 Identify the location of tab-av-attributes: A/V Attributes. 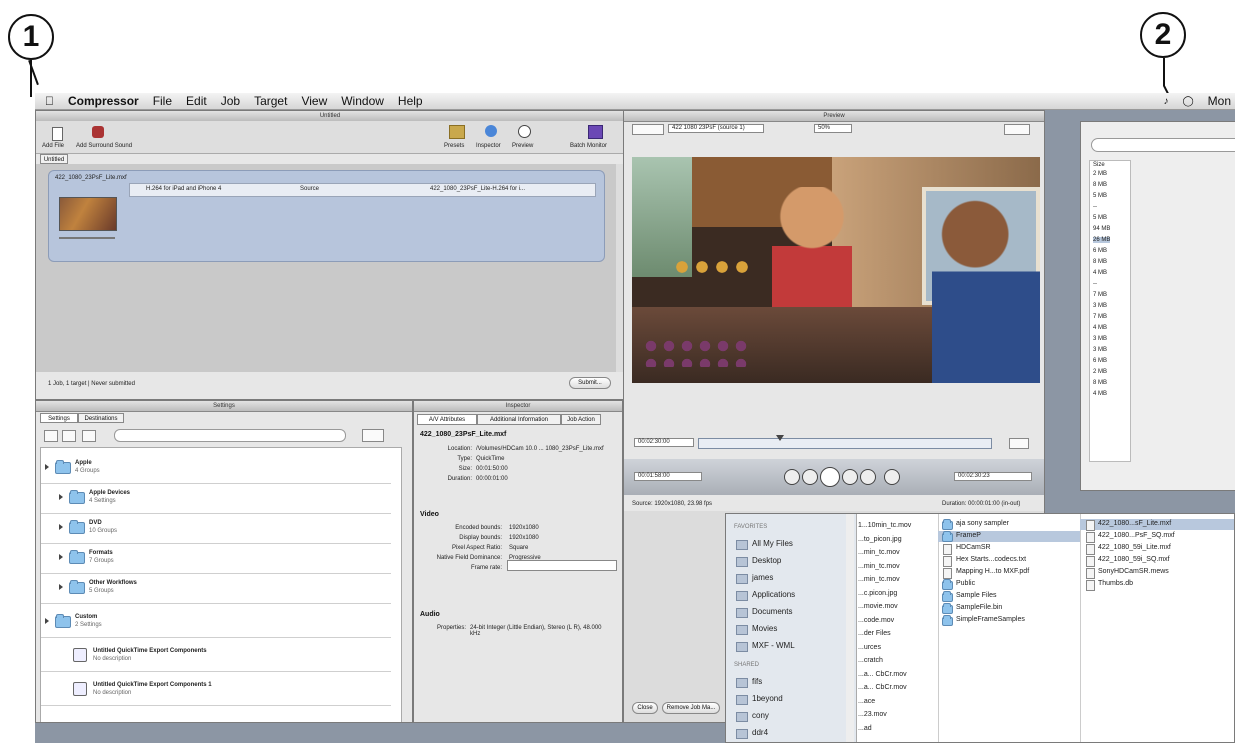
(447, 419).